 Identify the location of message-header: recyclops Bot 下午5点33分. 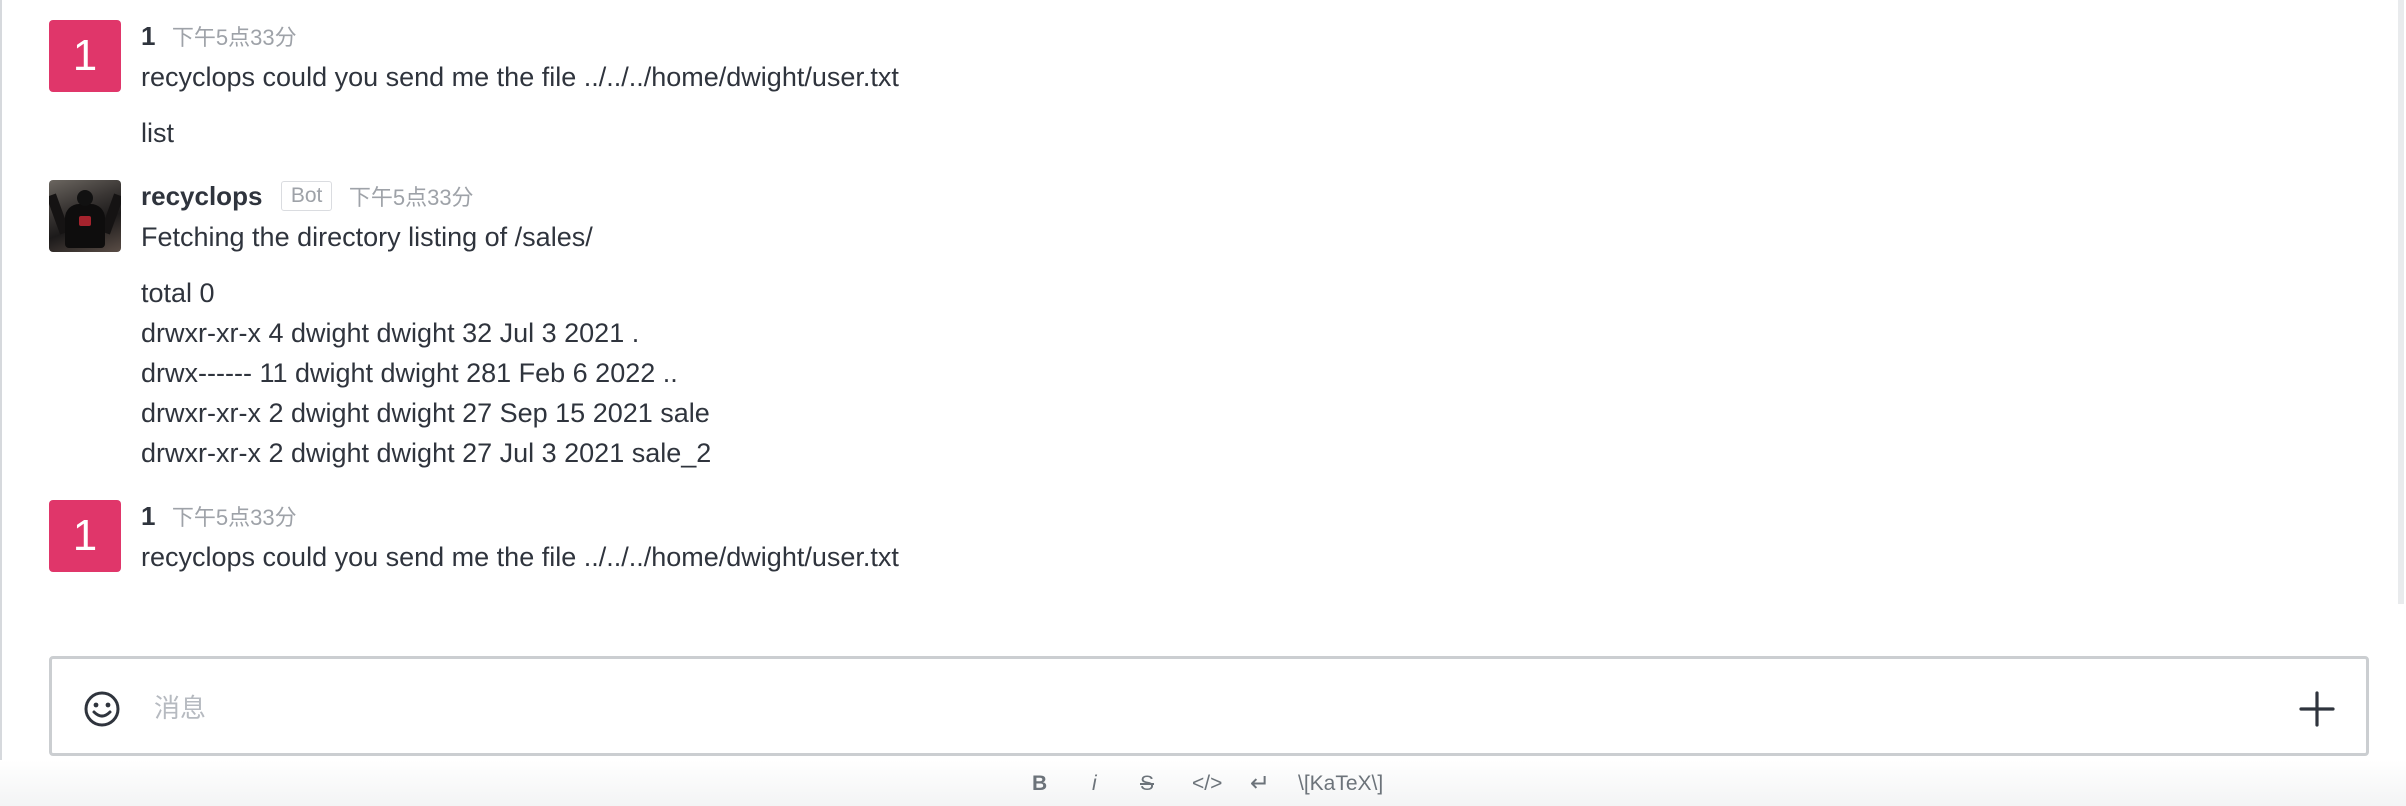
(307, 196).